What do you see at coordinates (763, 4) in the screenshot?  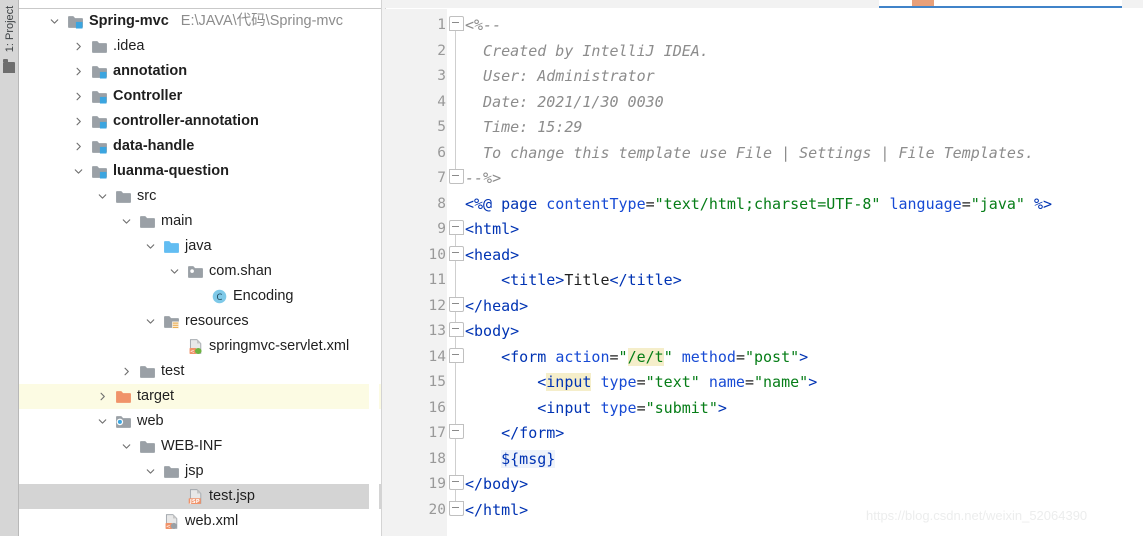 I see `editor-tab-bar` at bounding box center [763, 4].